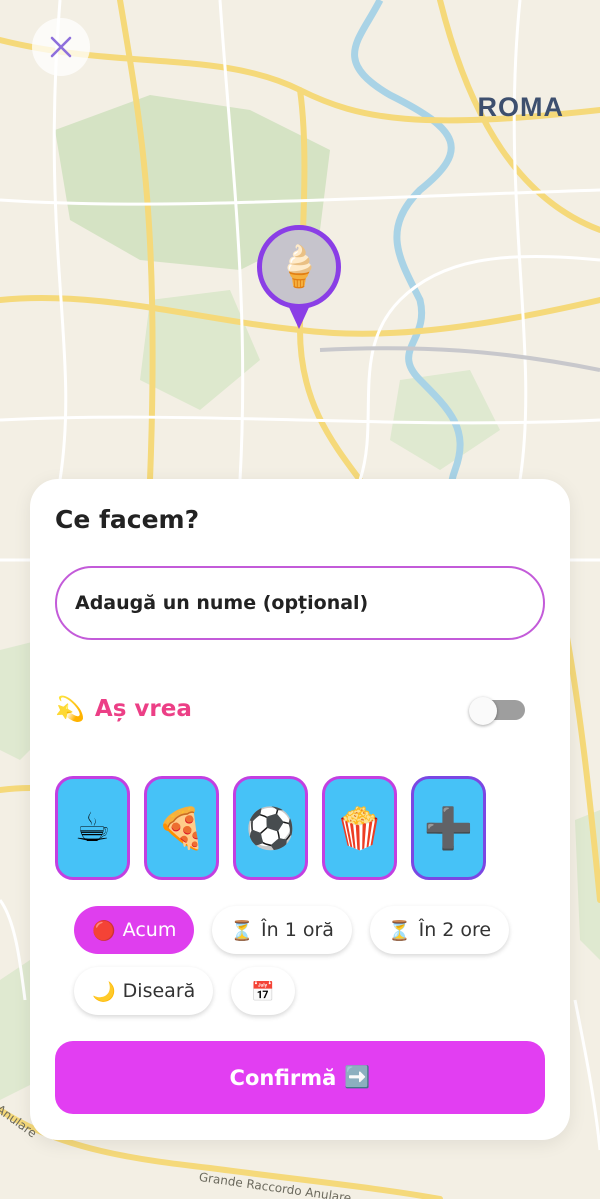 The width and height of the screenshot is (600, 1199). Describe the element at coordinates (309, 967) in the screenshot. I see `time-chips: 🔴 Acum ⏳ În 1 oră ⏳ În 2 ore 🌙 Diseară 📅` at that location.